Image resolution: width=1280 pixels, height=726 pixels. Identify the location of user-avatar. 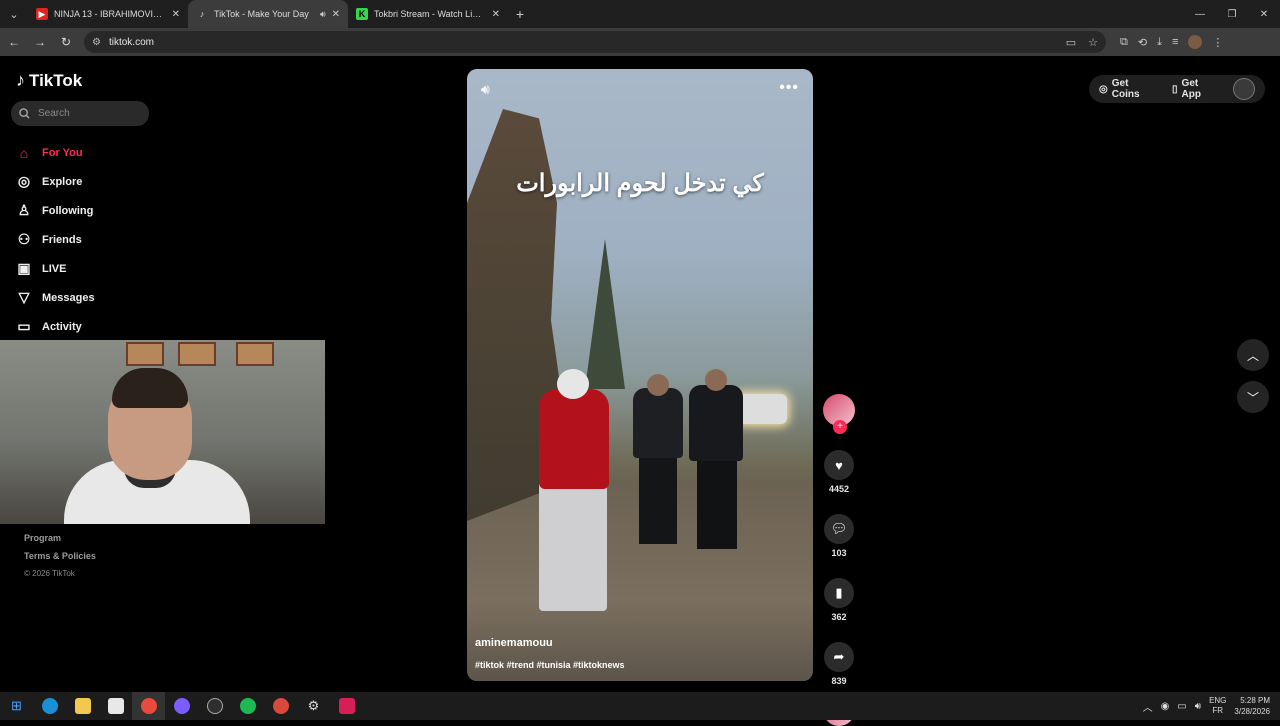
(1244, 89).